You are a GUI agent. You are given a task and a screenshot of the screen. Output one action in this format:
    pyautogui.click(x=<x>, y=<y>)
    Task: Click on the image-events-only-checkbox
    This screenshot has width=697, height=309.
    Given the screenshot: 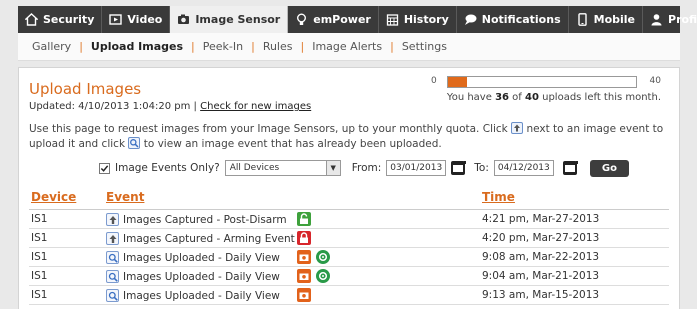 What is the action you would take?
    pyautogui.click(x=104, y=168)
    